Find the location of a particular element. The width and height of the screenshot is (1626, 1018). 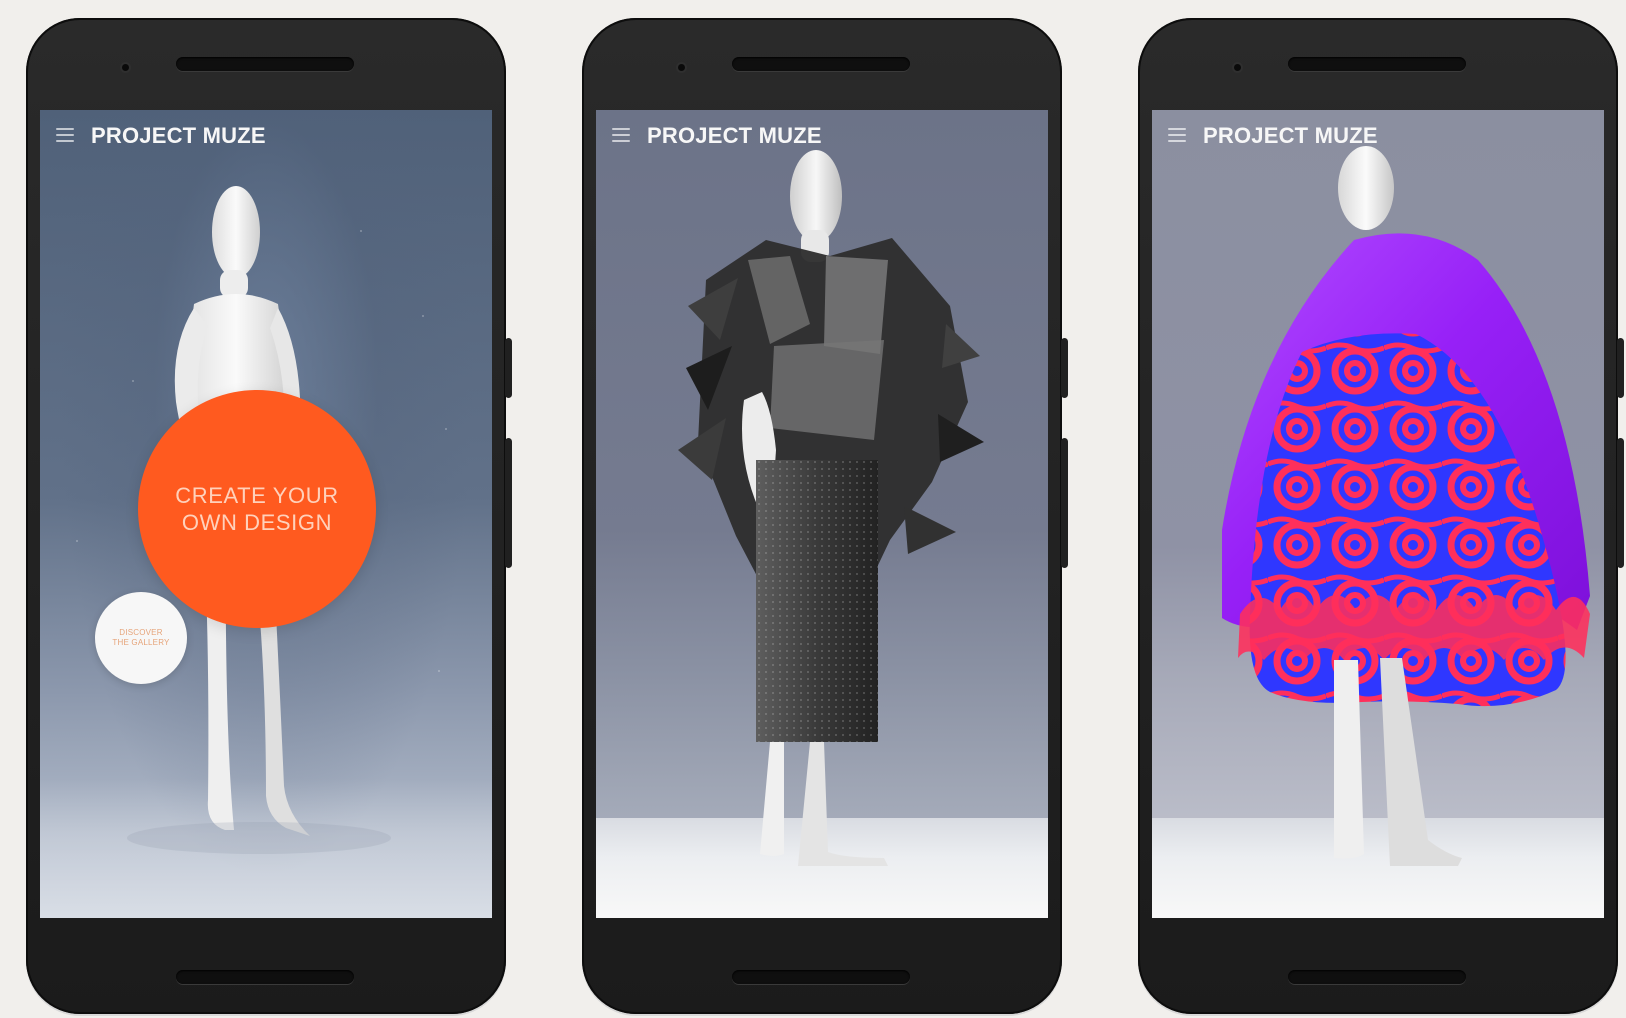

discover-gallery-button: DISCOVER THE GALLERY is located at coordinates (141, 638).